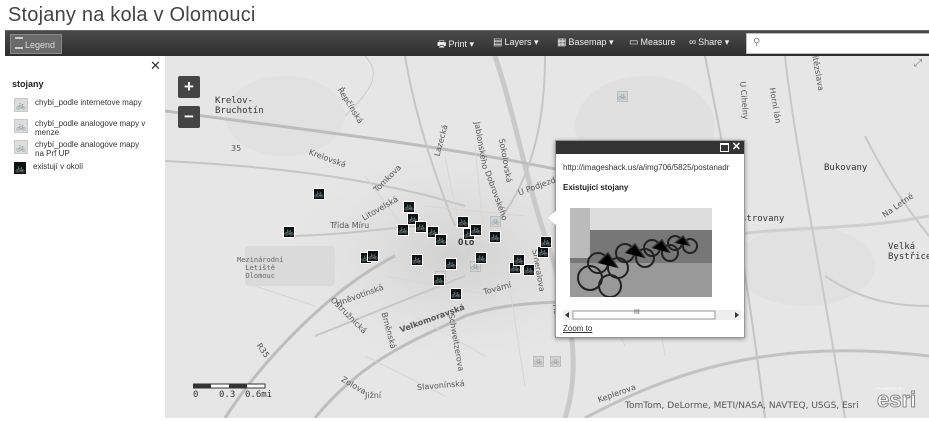  I want to click on legend-item: 🚲 chybí_podle internetove mapy, so click(82, 105).